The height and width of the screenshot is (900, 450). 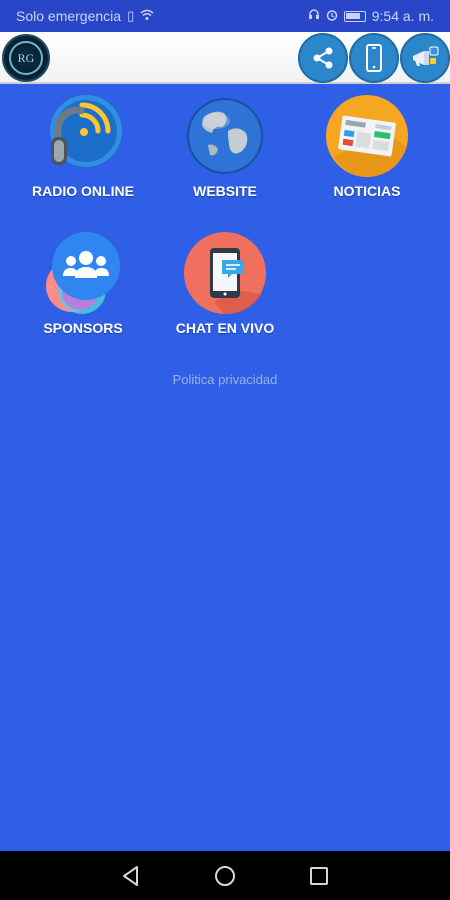 I want to click on wifi-icon, so click(x=147, y=16).